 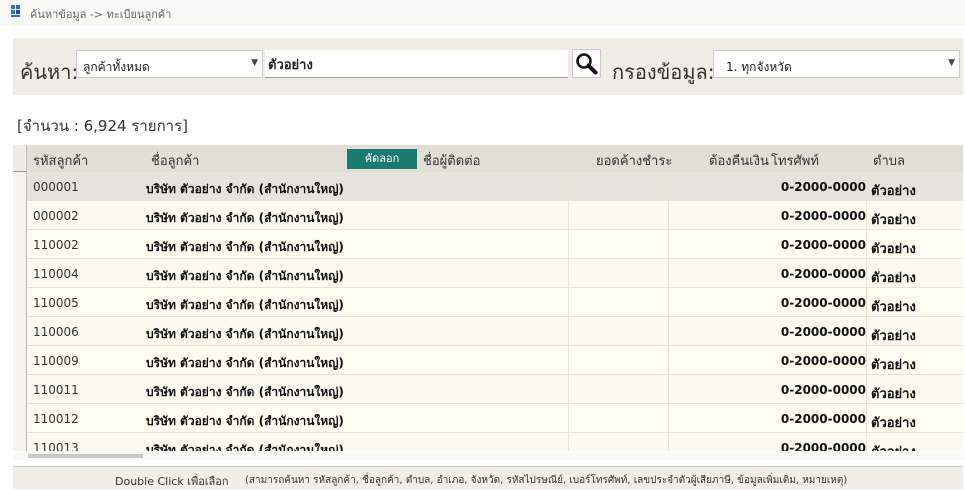 I want to click on province-value: 1. ทุกจังหวัด, so click(x=759, y=67).